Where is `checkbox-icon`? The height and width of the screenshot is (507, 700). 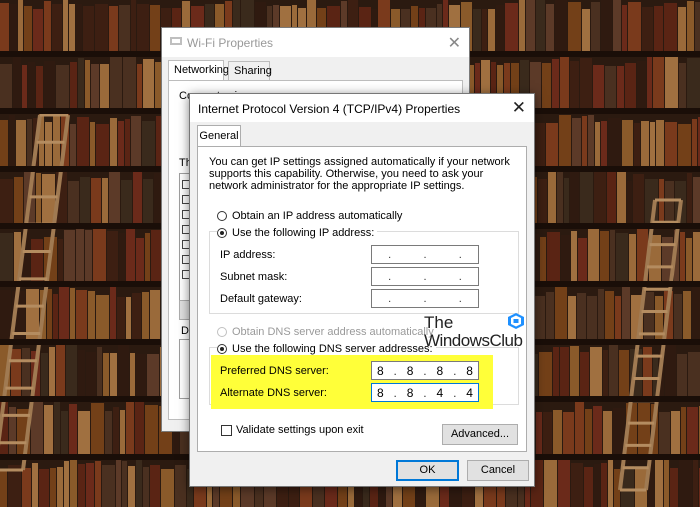 checkbox-icon is located at coordinates (226, 430).